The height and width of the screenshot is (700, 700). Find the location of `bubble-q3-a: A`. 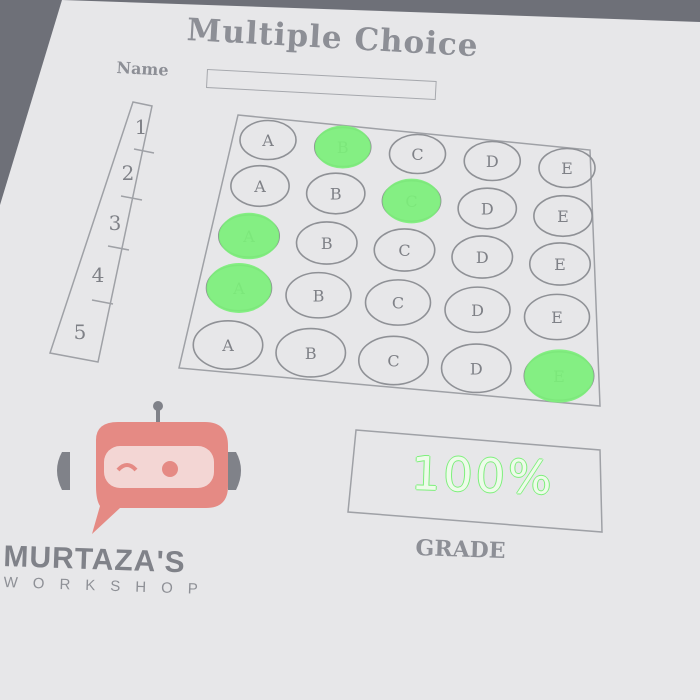

bubble-q3-a: A is located at coordinates (249, 236).